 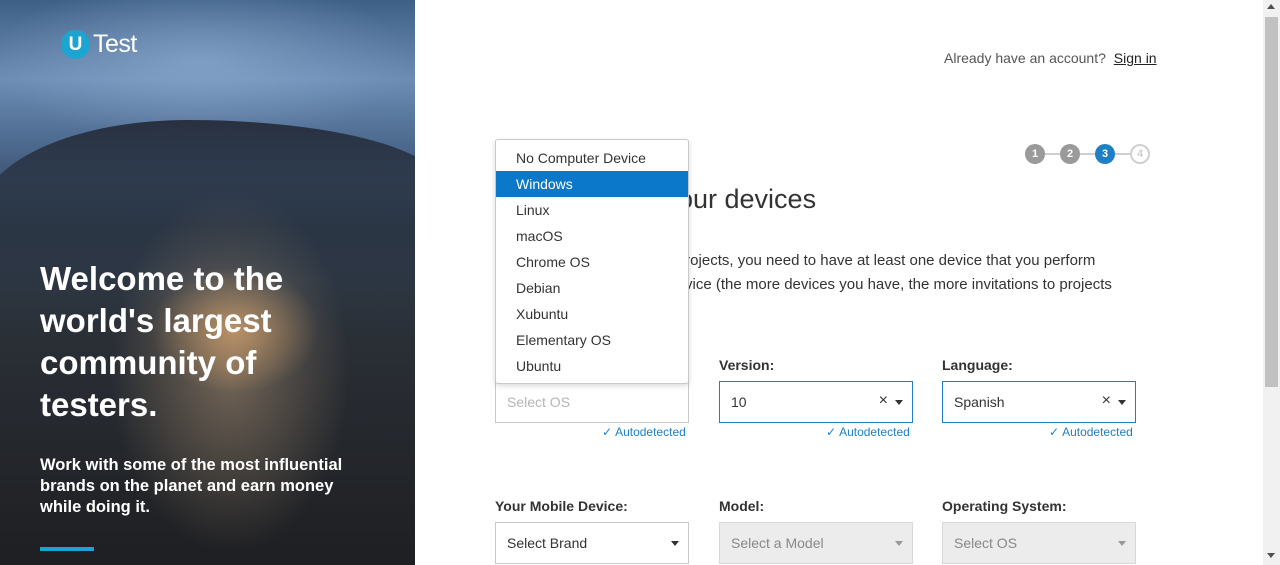 What do you see at coordinates (115, 44) in the screenshot?
I see `logo-text: Test` at bounding box center [115, 44].